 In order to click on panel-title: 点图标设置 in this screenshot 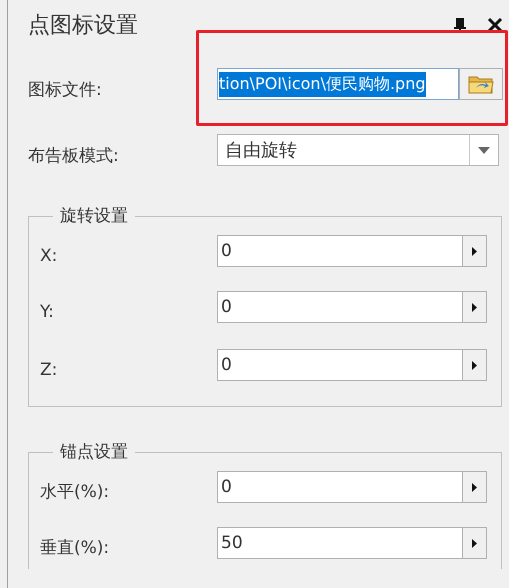, I will do `click(83, 26)`.